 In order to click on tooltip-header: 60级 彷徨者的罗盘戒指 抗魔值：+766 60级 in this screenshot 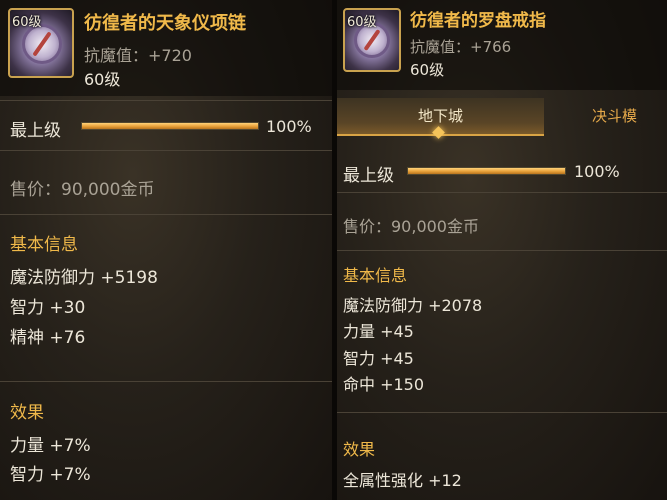, I will do `click(502, 45)`.